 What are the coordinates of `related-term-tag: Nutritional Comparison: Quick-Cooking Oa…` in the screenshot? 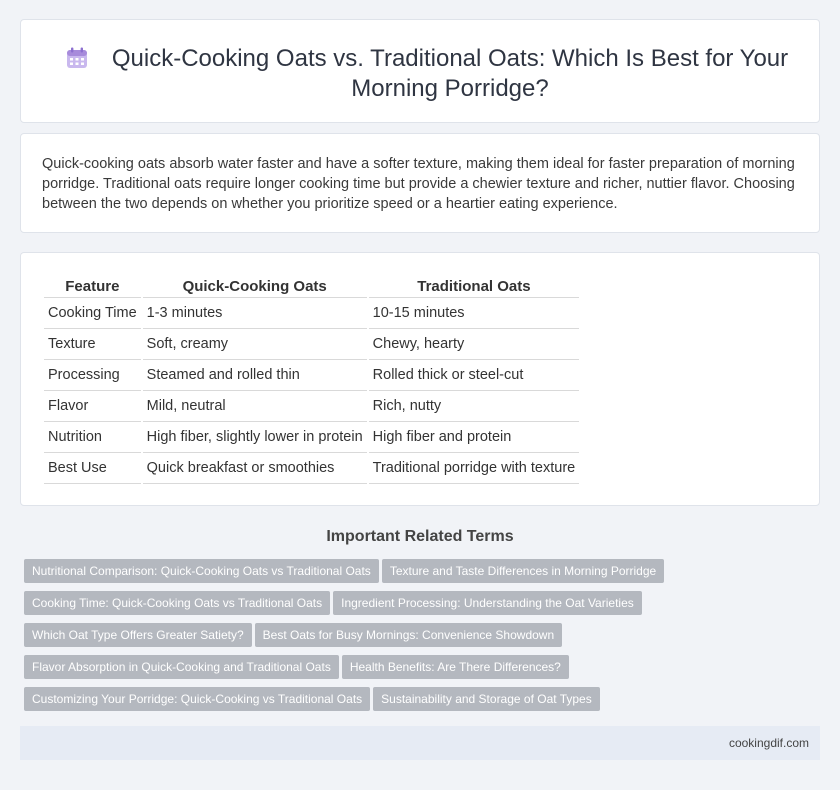 It's located at (201, 571).